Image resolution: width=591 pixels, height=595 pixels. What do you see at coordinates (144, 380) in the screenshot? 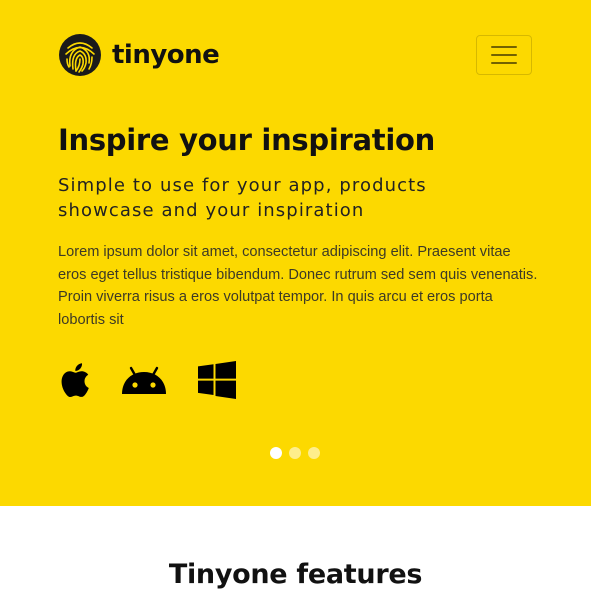
I see `android-icon` at bounding box center [144, 380].